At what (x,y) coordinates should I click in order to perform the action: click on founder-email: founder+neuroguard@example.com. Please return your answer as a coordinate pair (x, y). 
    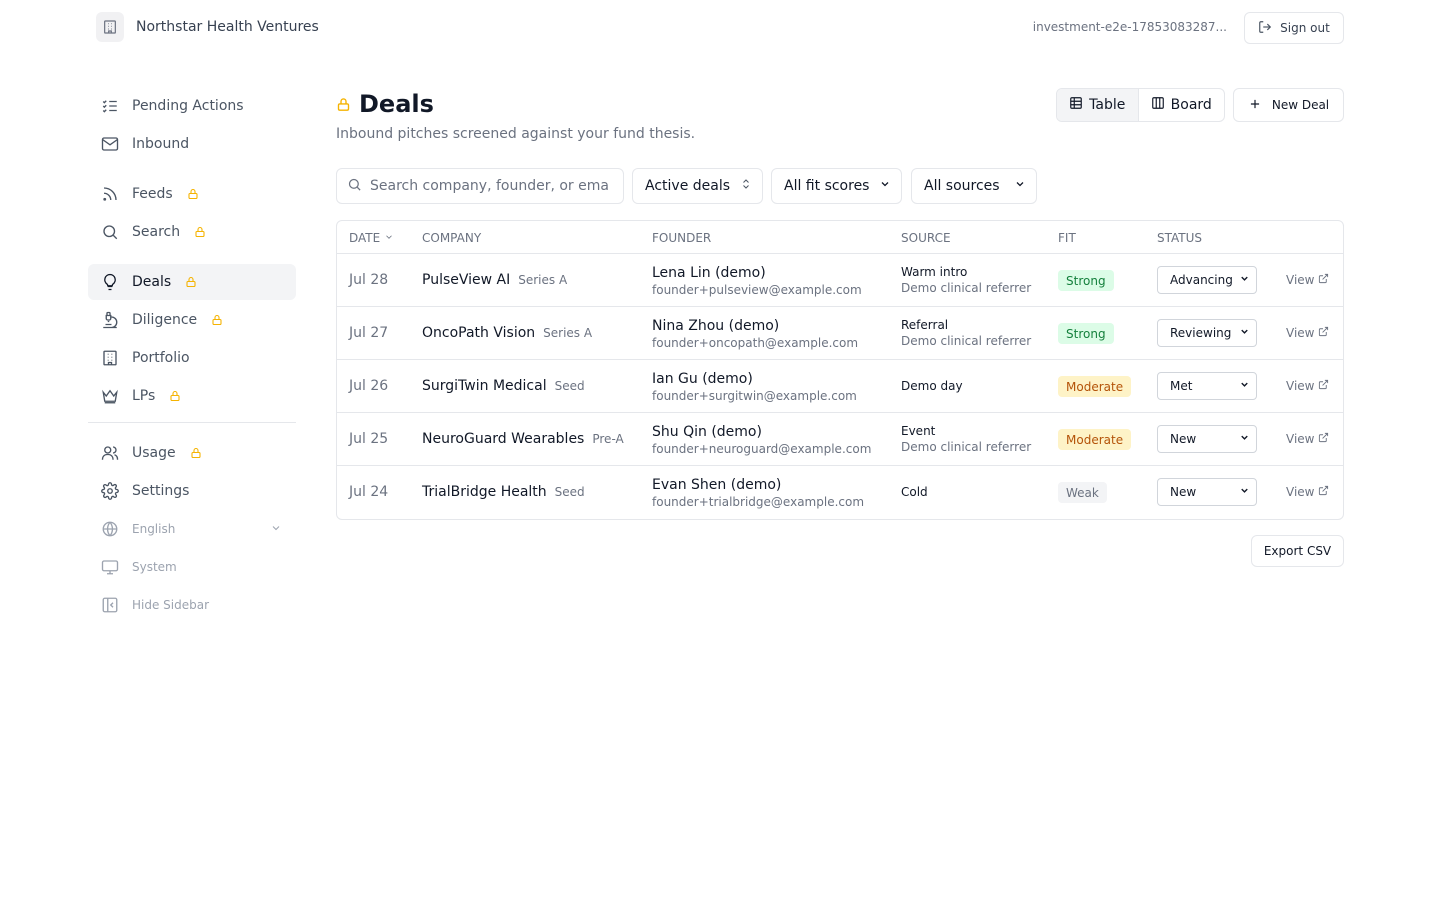
    Looking at the image, I should click on (762, 449).